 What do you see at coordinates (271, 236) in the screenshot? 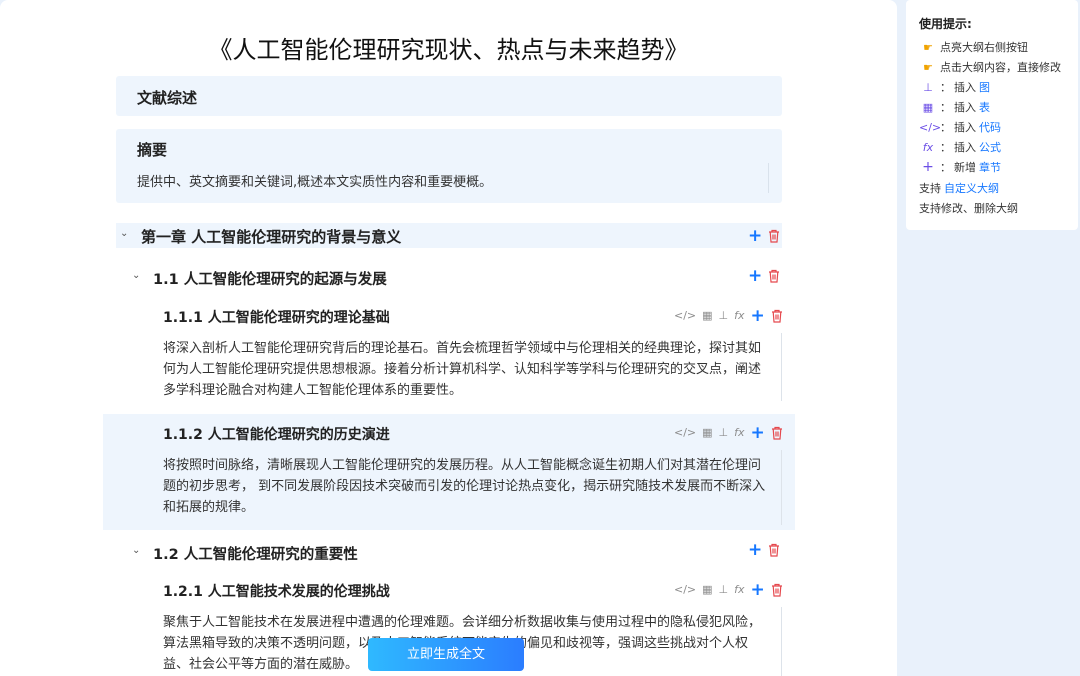
I see `chapter-title: 第一章 人工智能伦理研究的背景与意义` at bounding box center [271, 236].